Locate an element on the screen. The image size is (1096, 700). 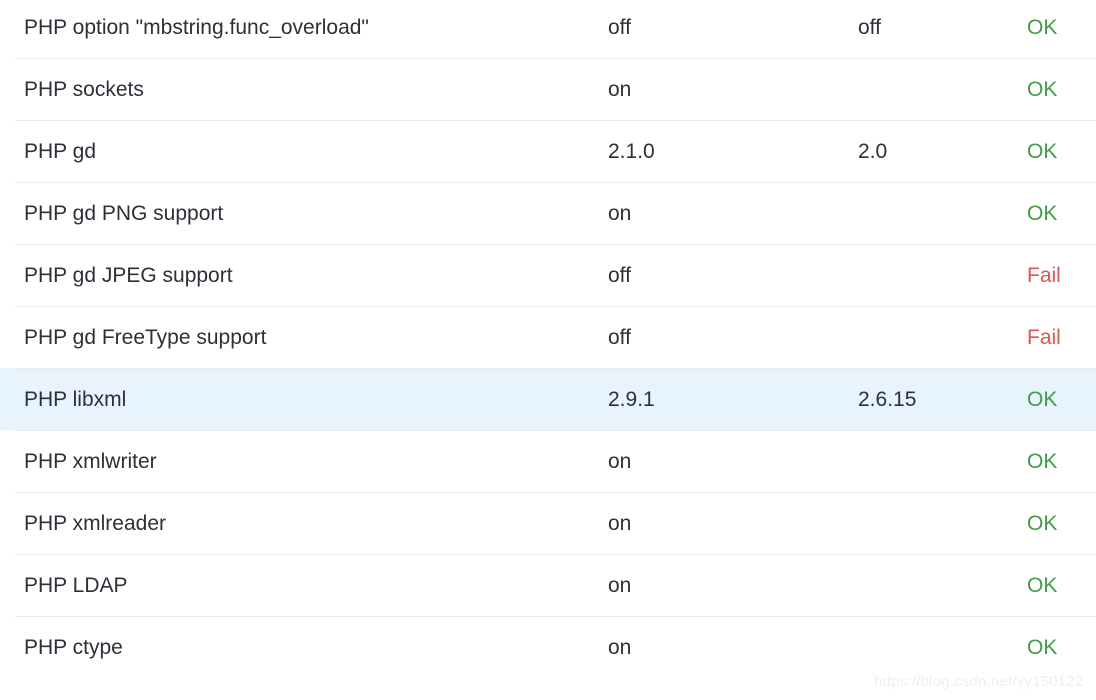
requirement-name: PHP gd FreeType support is located at coordinates (145, 337).